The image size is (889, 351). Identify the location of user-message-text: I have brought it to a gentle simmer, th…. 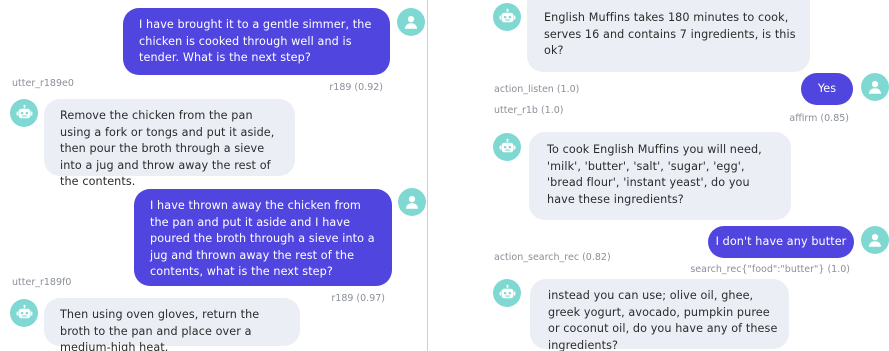
(255, 41).